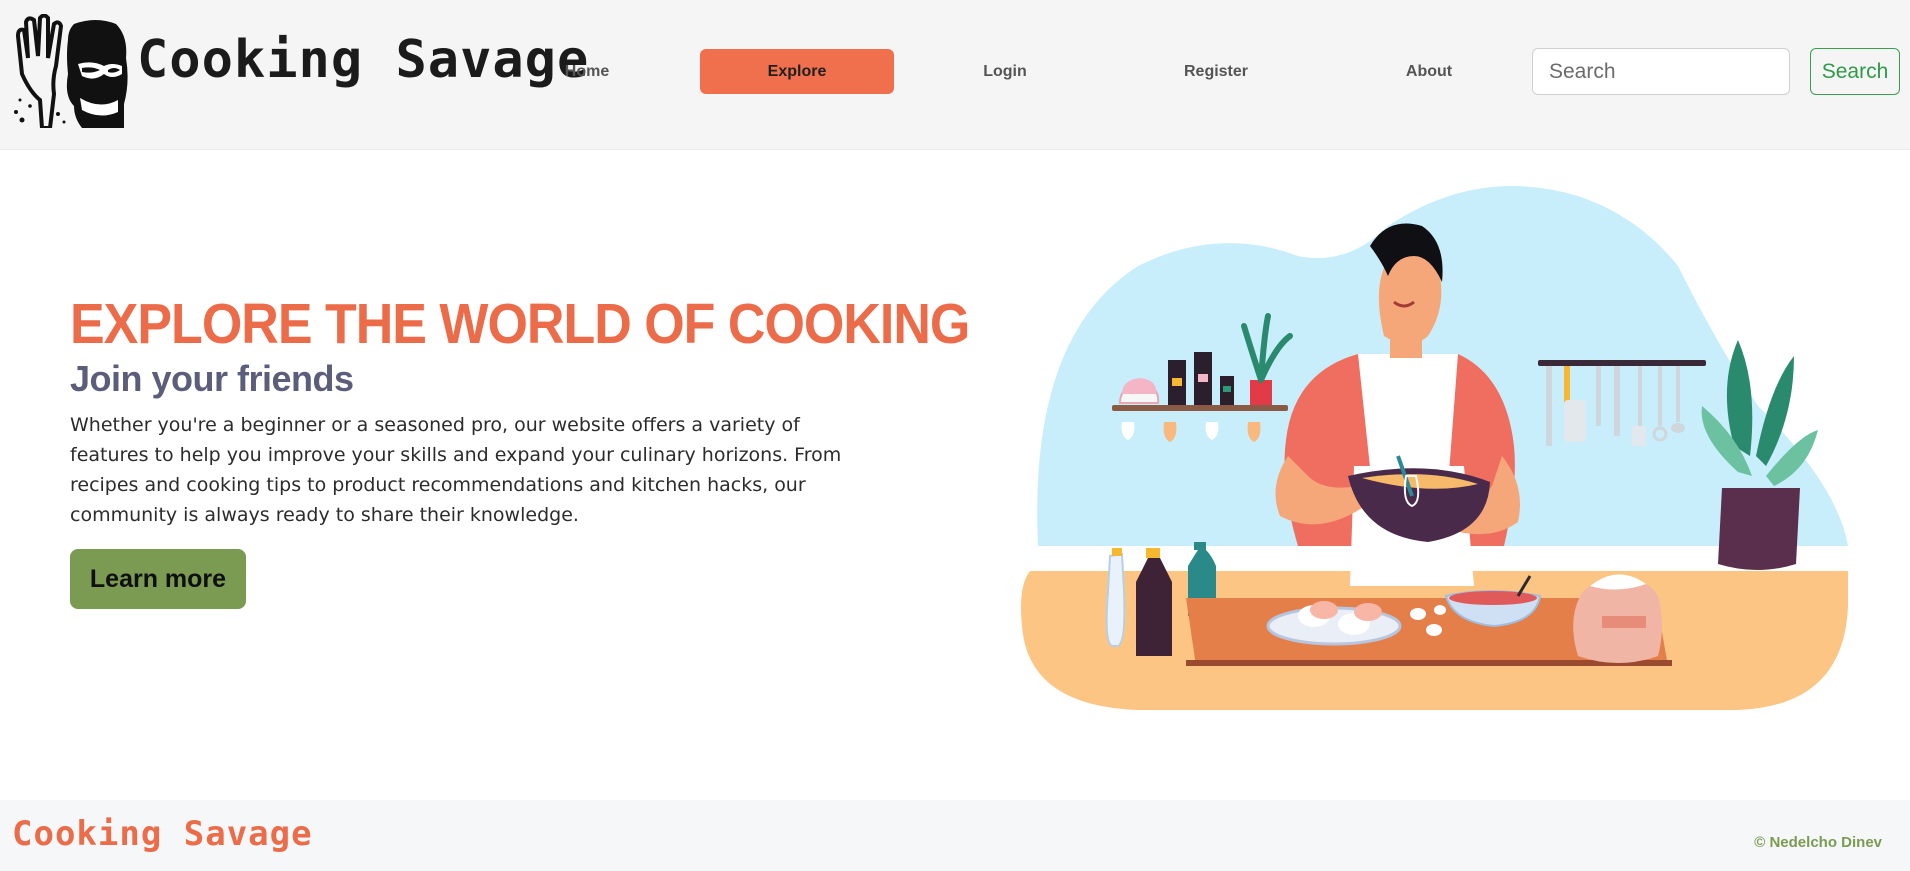 Image resolution: width=1910 pixels, height=871 pixels. Describe the element at coordinates (1855, 71) in the screenshot. I see `search-button: Search` at that location.